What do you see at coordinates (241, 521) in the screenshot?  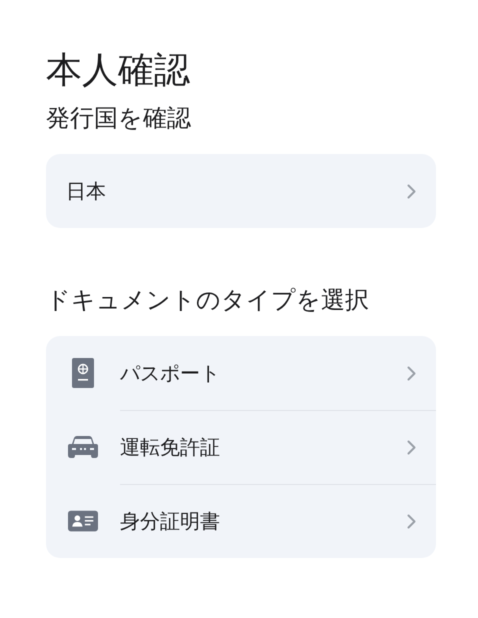 I see `document-type-item: 身分証明書` at bounding box center [241, 521].